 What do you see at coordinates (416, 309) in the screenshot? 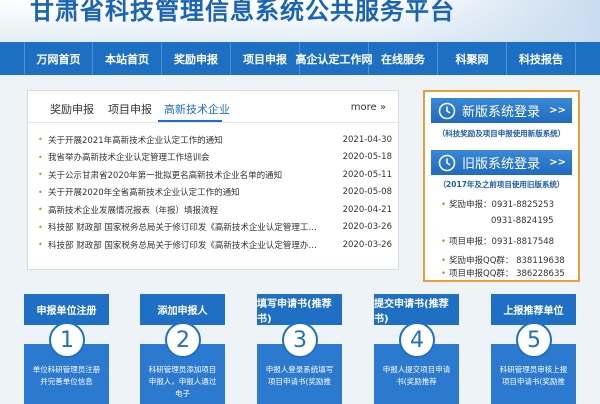
I see `step-title: 提交申请书(推荐书)` at bounding box center [416, 309].